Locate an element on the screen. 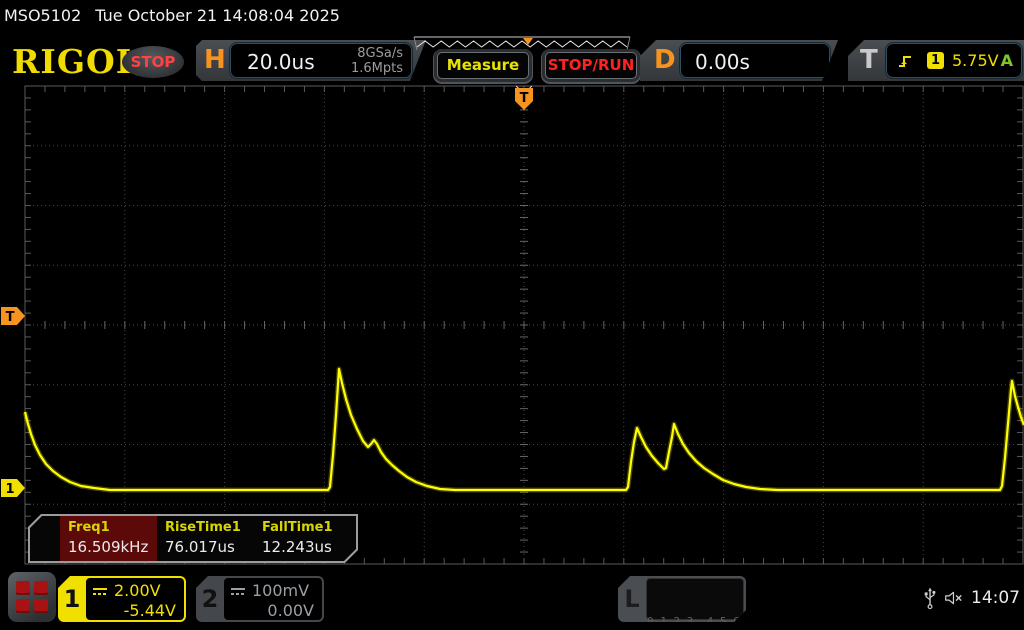  rising-edge-icon is located at coordinates (905, 61).